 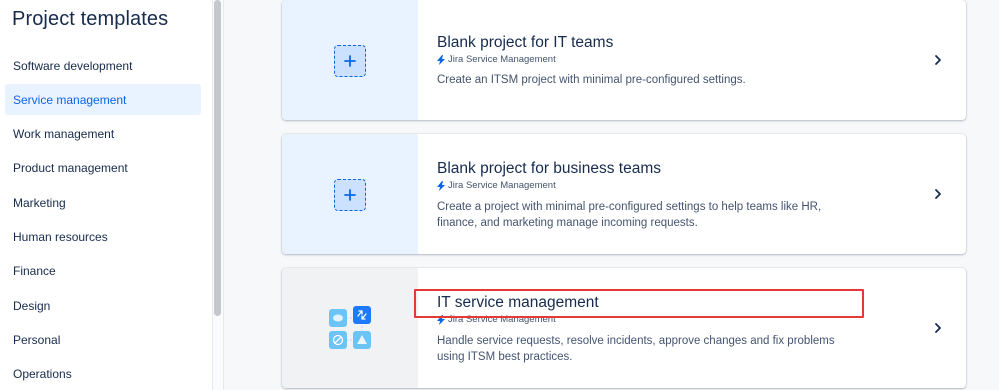 I want to click on sidebar-item-label: Finance, so click(x=34, y=270).